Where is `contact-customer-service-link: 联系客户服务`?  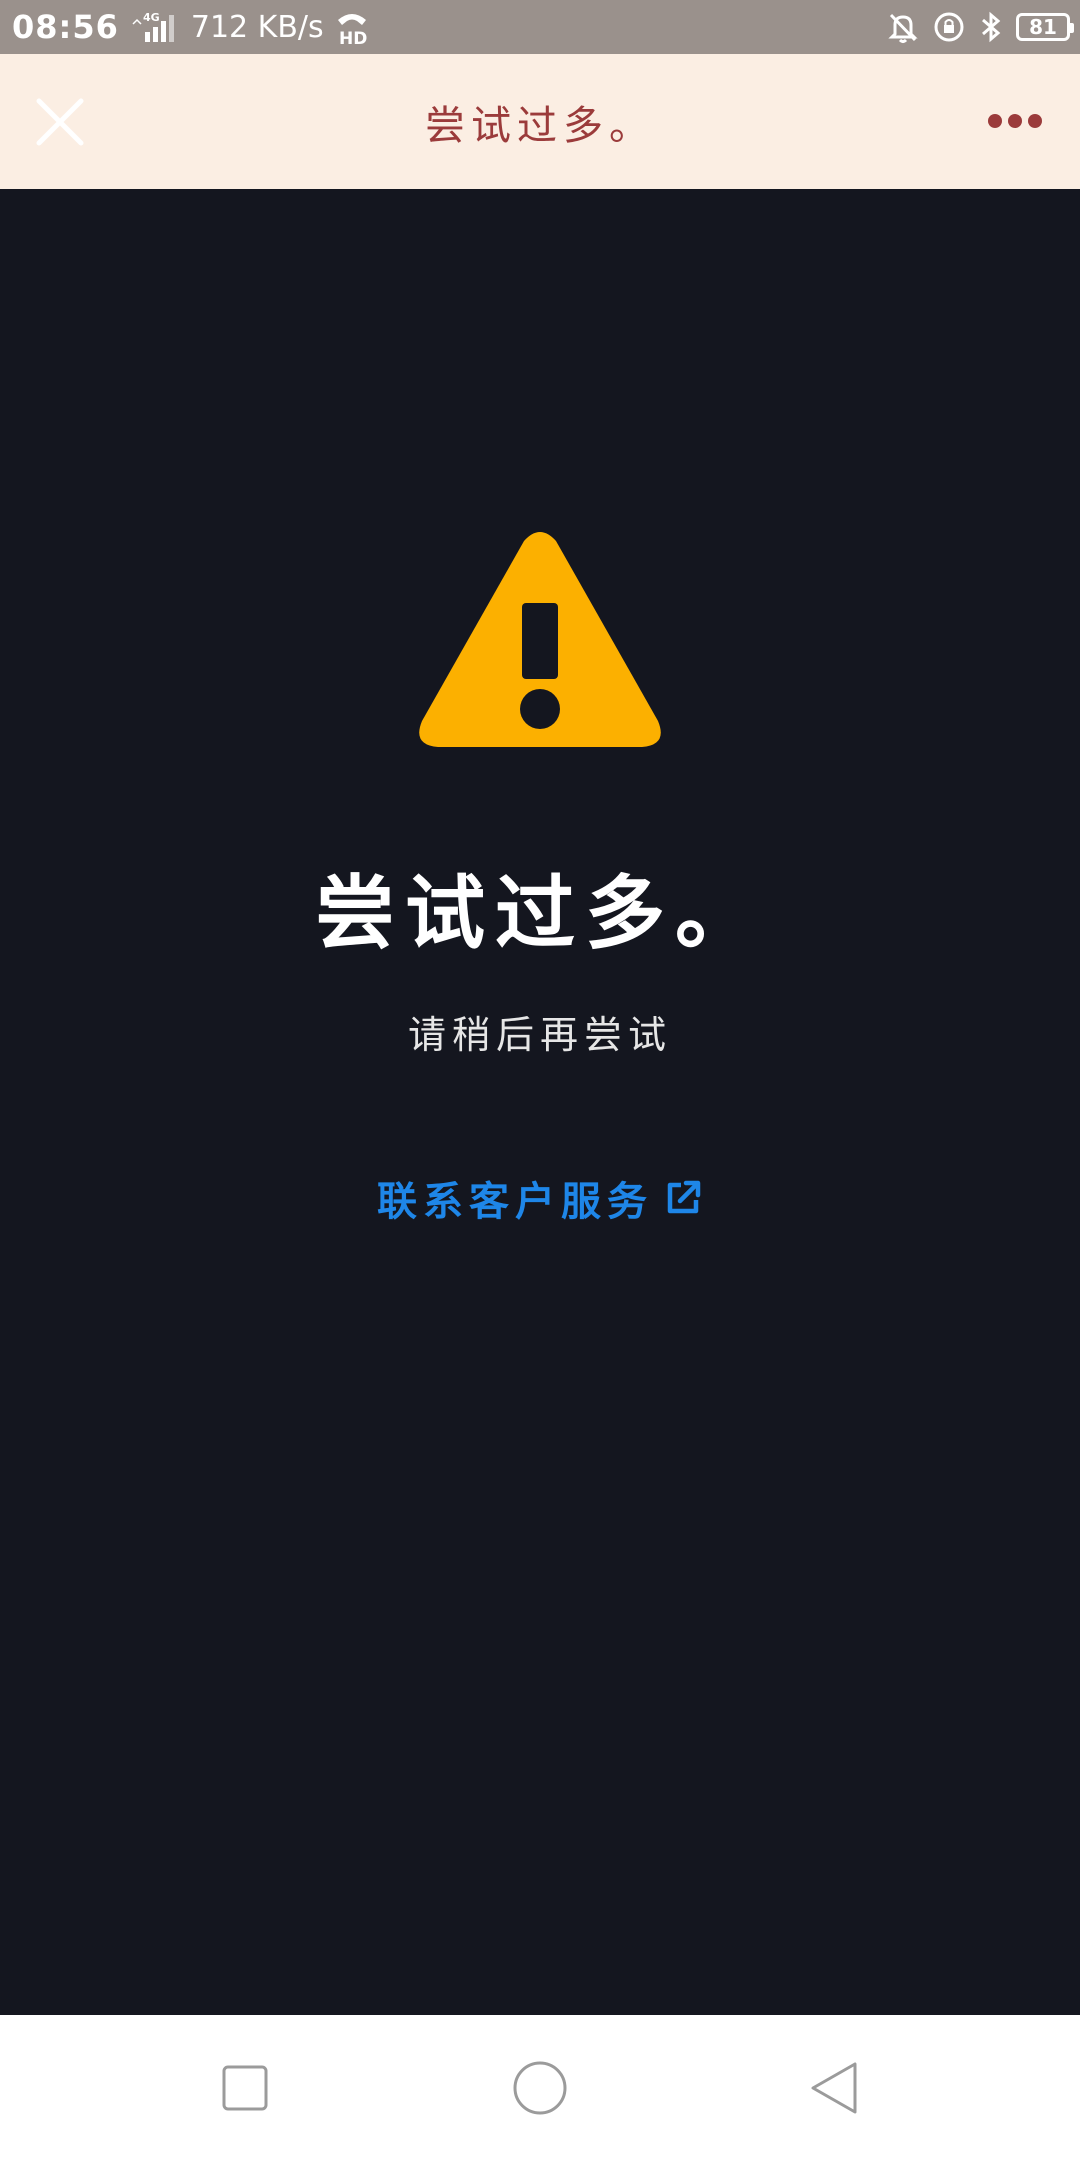
contact-customer-service-link: 联系客户服务 is located at coordinates (540, 1198).